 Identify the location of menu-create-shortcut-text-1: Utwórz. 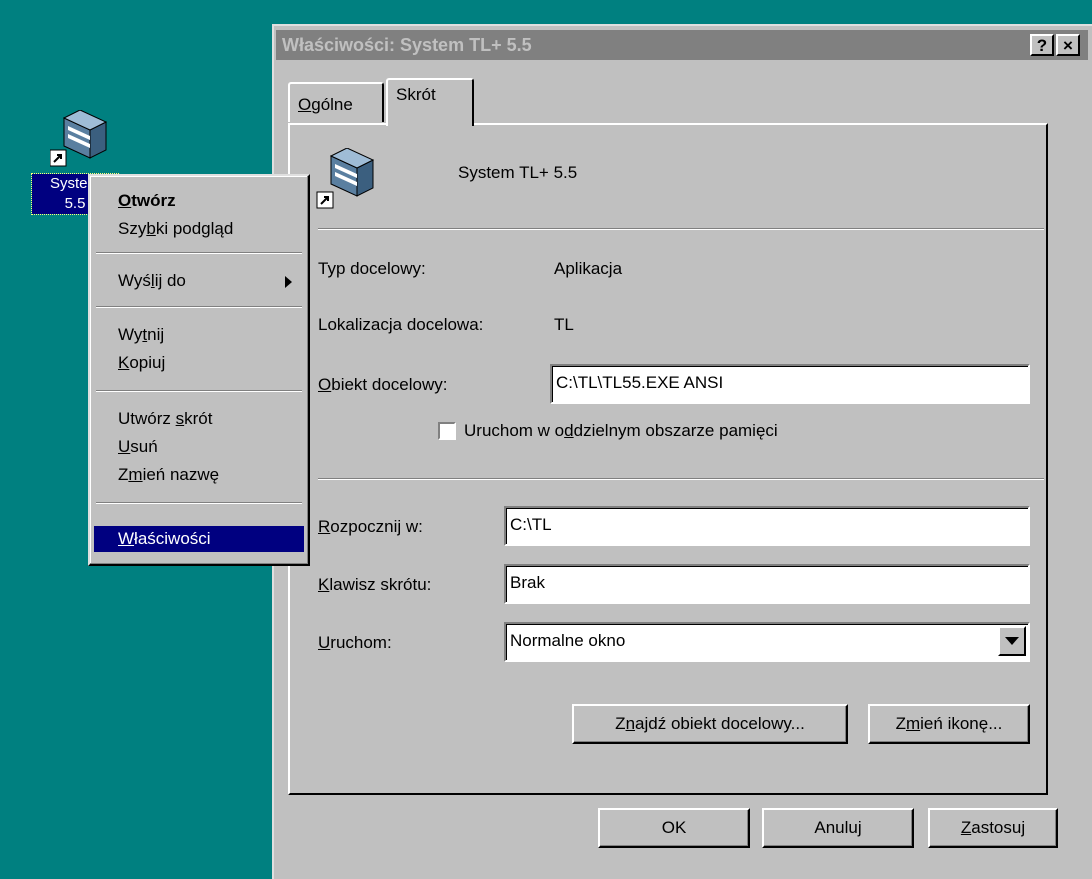
(147, 418).